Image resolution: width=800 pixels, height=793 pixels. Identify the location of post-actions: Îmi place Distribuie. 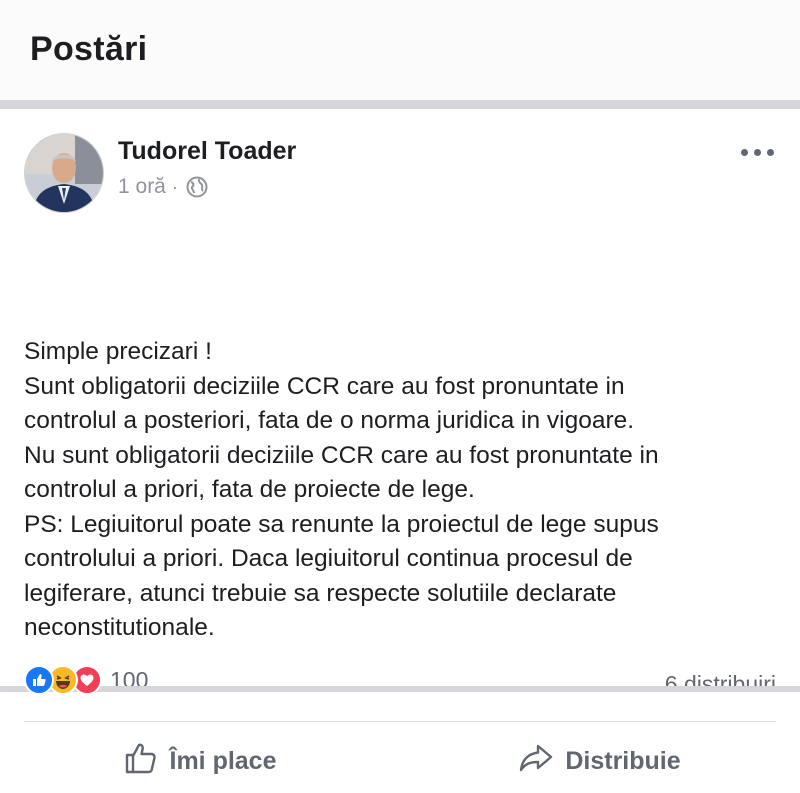
(400, 761).